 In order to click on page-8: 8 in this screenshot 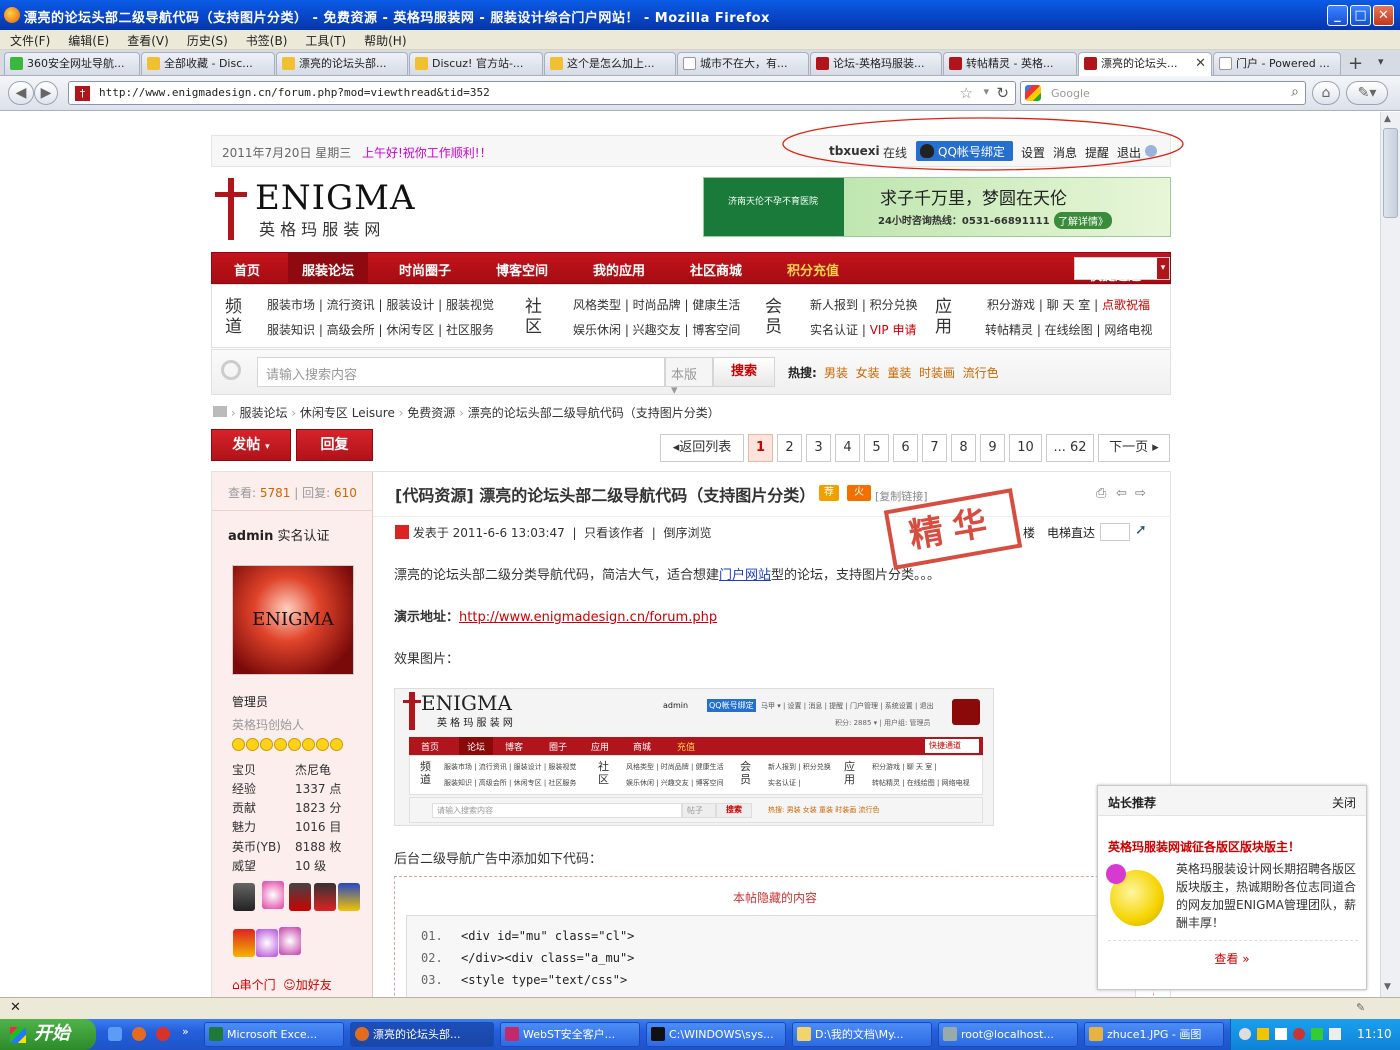, I will do `click(963, 448)`.